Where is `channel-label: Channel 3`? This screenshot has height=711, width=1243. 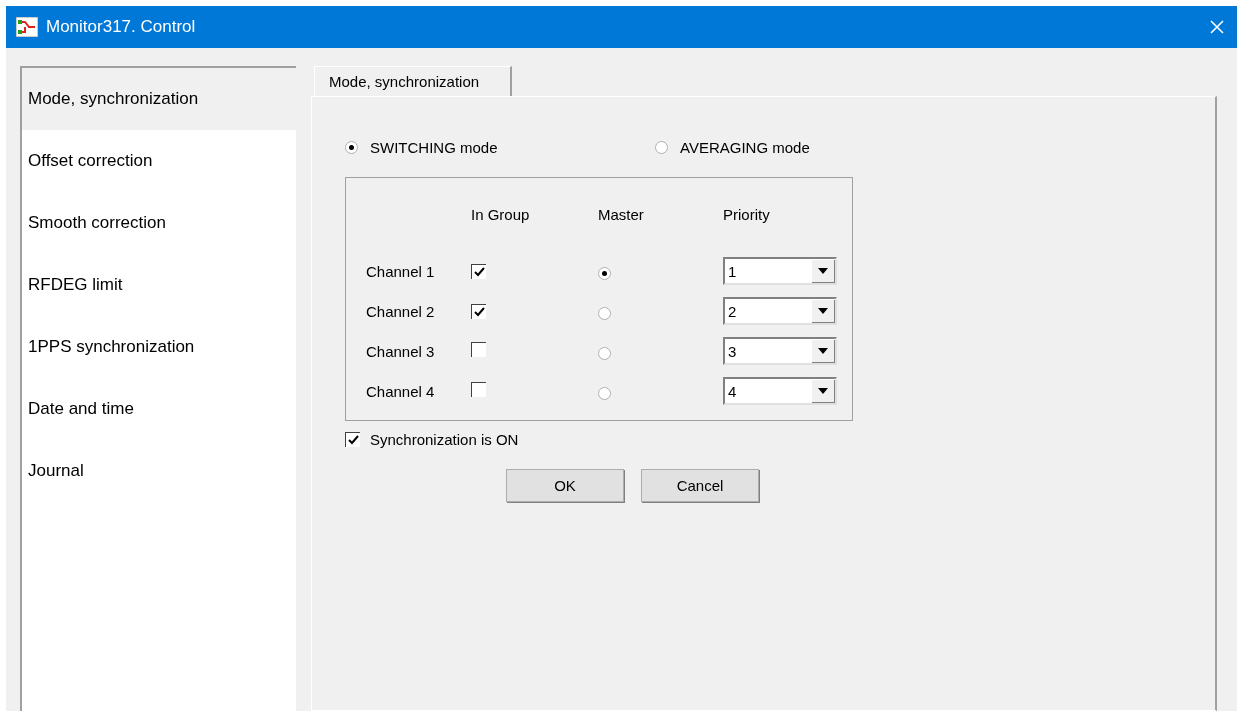 channel-label: Channel 3 is located at coordinates (401, 351).